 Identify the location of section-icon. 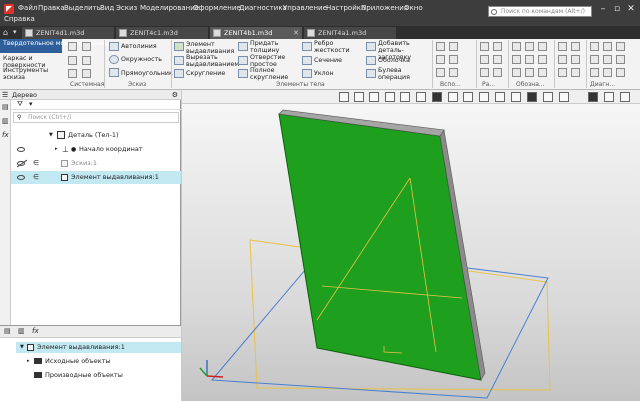
(307, 60).